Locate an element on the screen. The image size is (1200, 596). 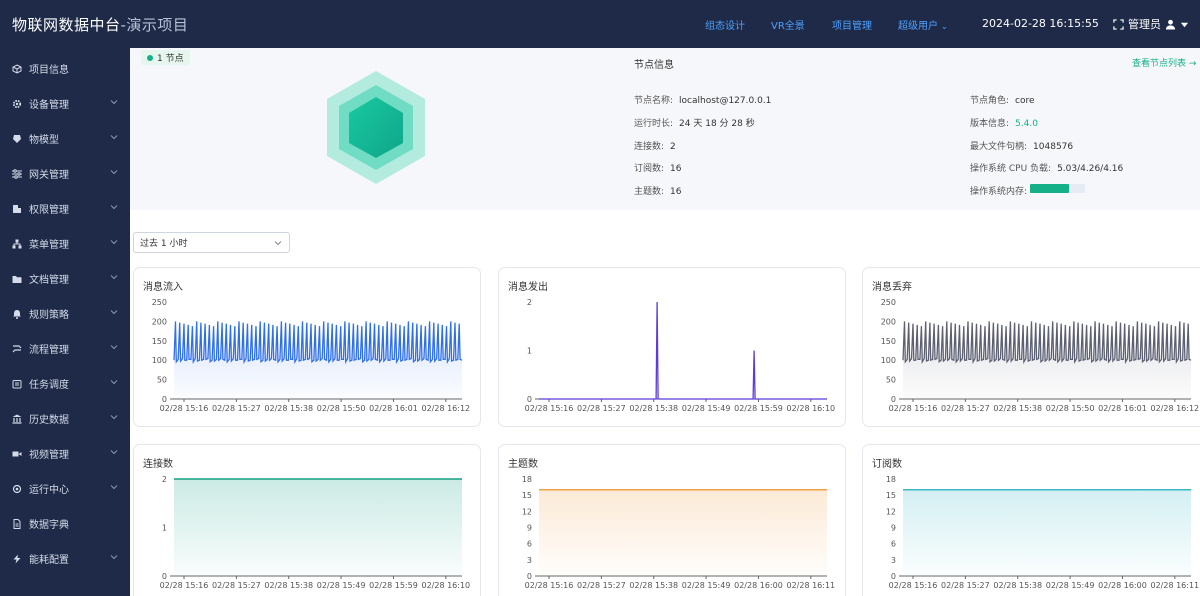
sidebar-item-label: 菜单管理 is located at coordinates (49, 245).